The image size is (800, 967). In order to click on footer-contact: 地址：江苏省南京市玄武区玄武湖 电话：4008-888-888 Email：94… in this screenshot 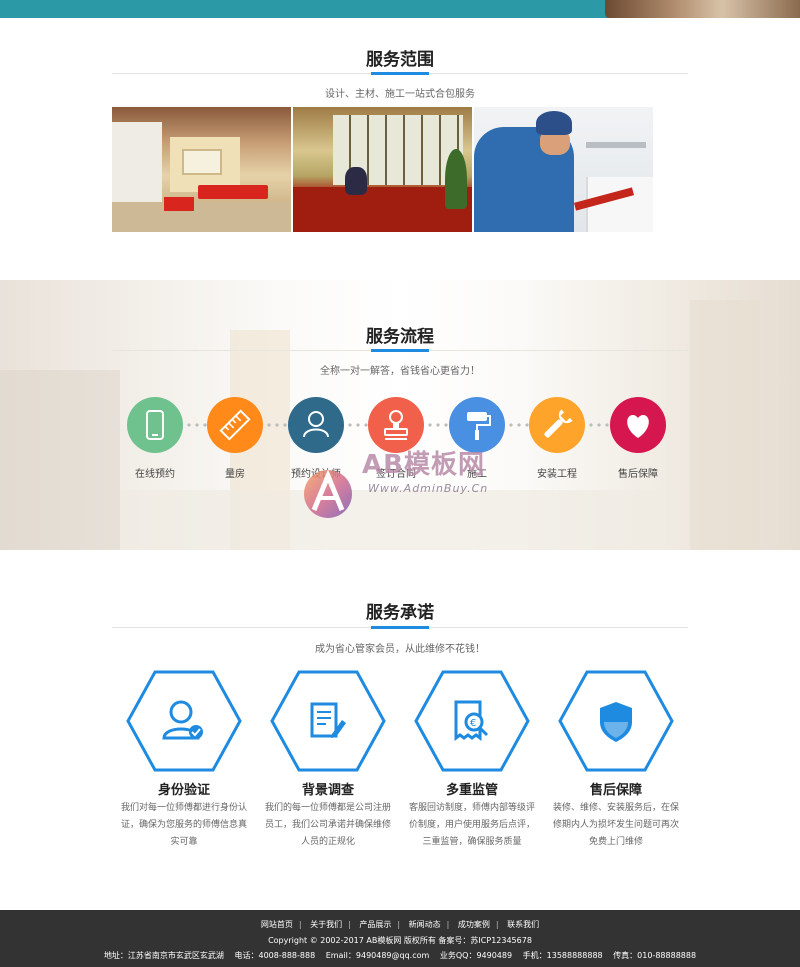, I will do `click(400, 955)`.